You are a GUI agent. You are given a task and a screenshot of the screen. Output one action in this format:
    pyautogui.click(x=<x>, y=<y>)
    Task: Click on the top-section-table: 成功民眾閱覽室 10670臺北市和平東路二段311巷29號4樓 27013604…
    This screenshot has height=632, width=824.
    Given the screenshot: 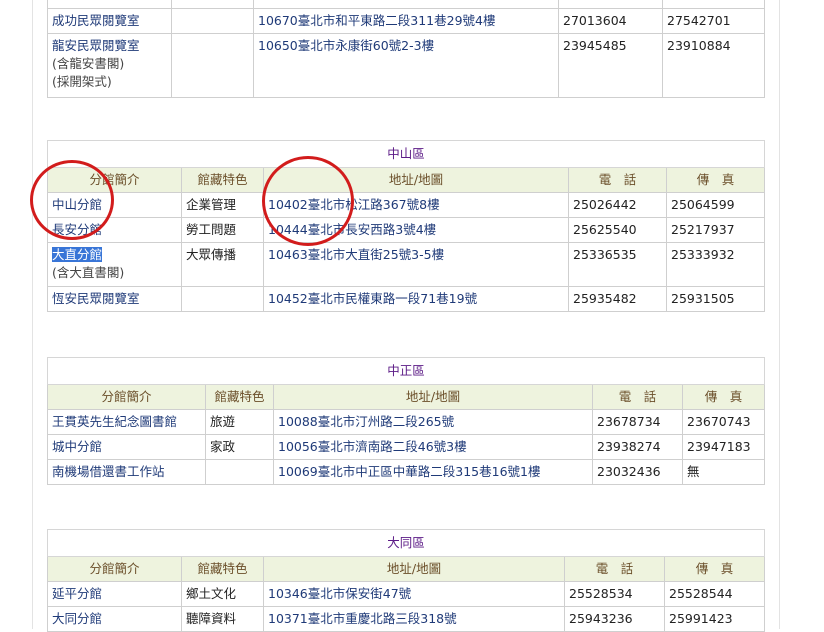 What is the action you would take?
    pyautogui.click(x=406, y=49)
    